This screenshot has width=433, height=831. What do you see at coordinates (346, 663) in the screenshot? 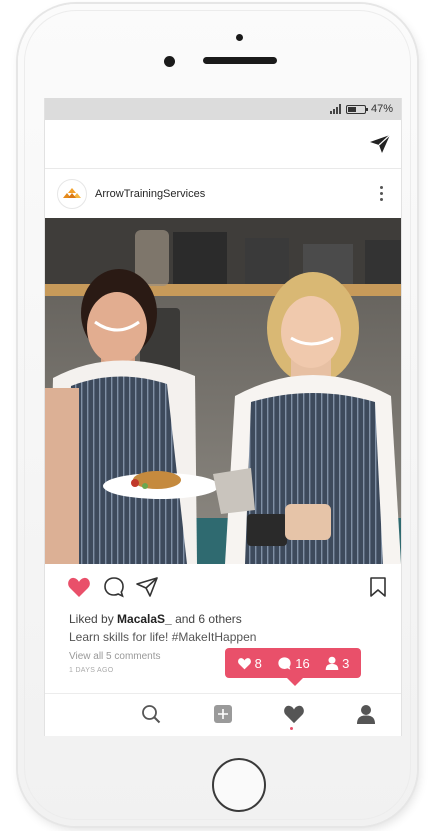
I see `notif-followers-count: 3` at bounding box center [346, 663].